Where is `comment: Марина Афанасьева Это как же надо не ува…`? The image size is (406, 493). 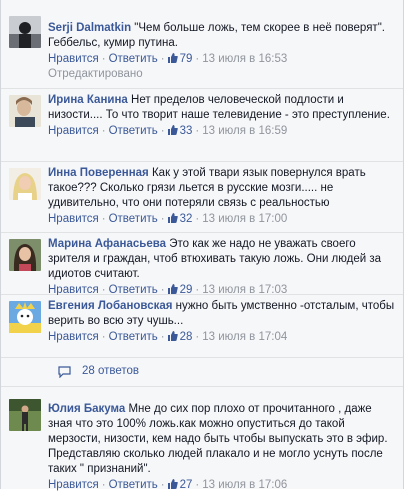
comment: Марина Афанасьева Это как же надо не ува… is located at coordinates (202, 264).